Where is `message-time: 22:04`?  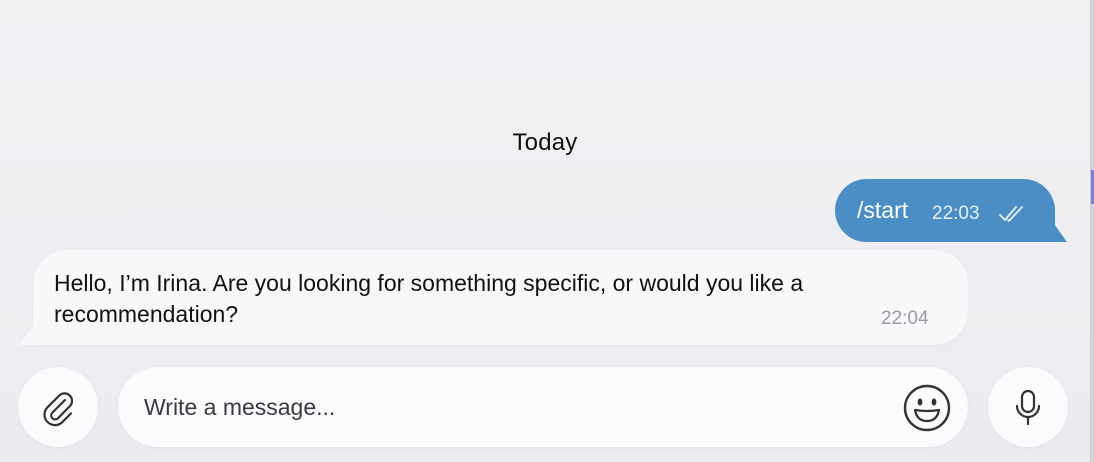 message-time: 22:04 is located at coordinates (905, 318).